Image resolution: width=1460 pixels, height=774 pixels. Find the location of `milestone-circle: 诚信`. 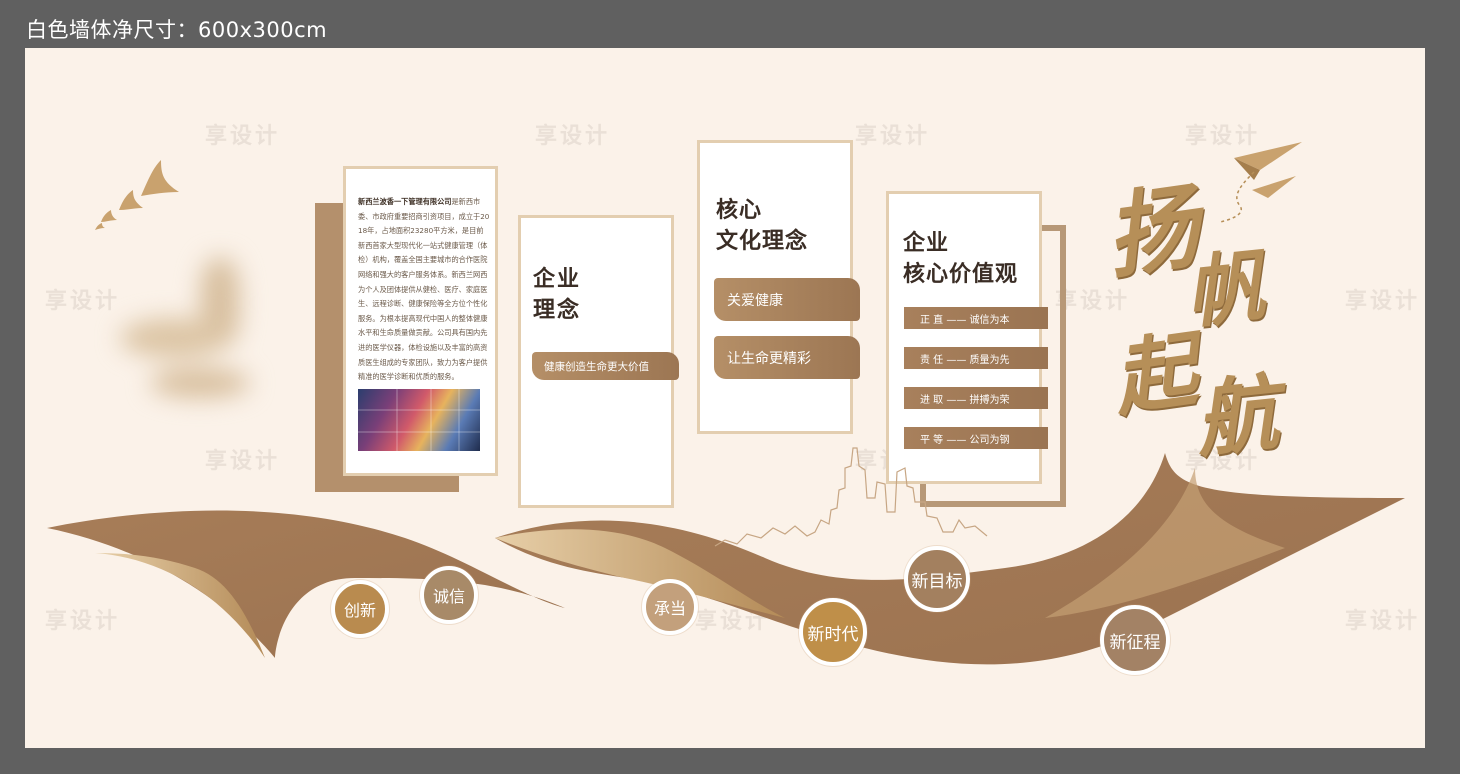

milestone-circle: 诚信 is located at coordinates (449, 595).